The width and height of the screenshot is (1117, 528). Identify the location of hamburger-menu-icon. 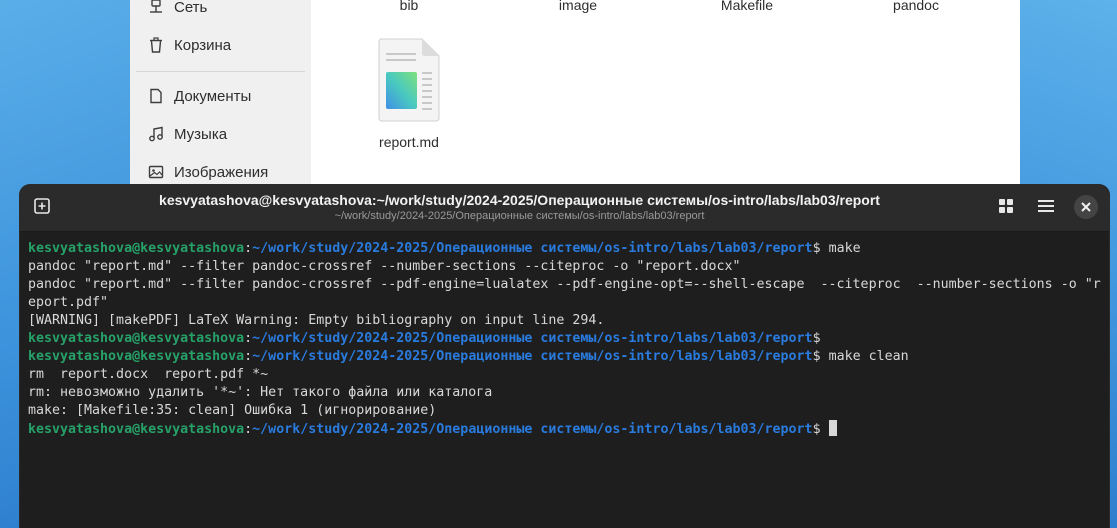
(1046, 208).